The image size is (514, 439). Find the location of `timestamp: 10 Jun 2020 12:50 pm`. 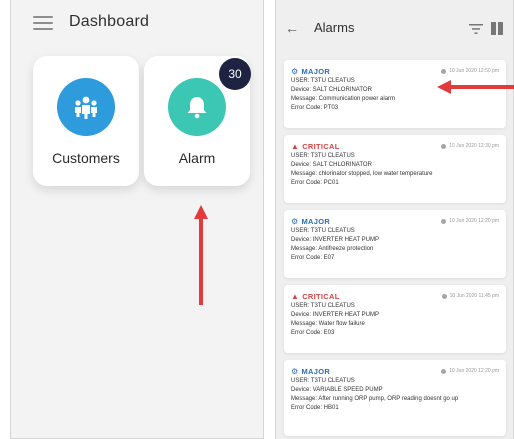

timestamp: 10 Jun 2020 12:50 pm is located at coordinates (470, 71).